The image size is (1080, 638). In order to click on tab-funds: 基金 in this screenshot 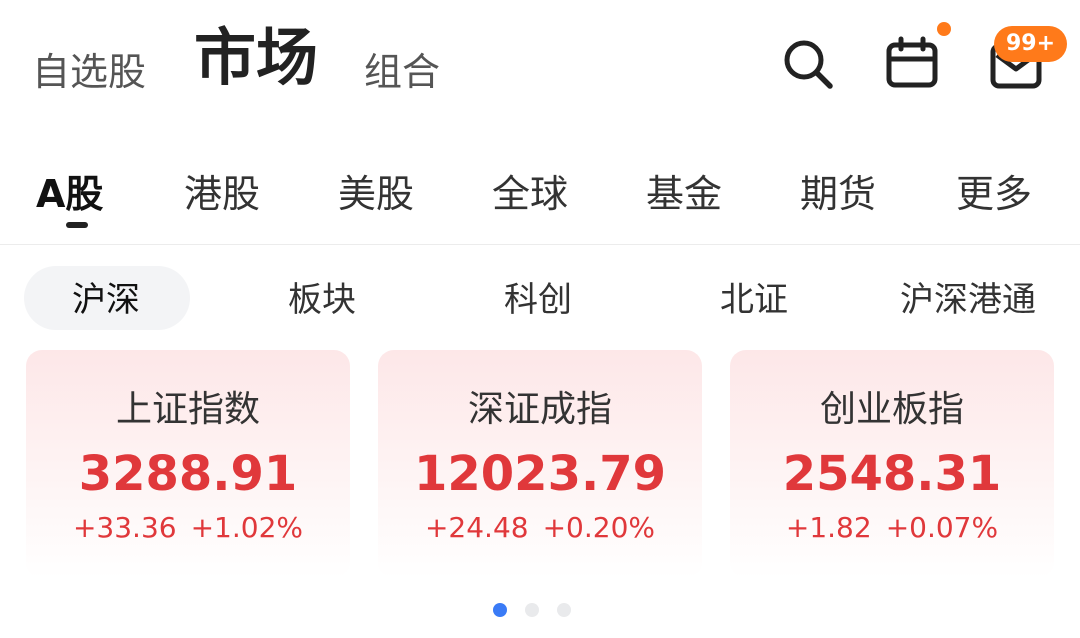, I will do `click(684, 194)`.